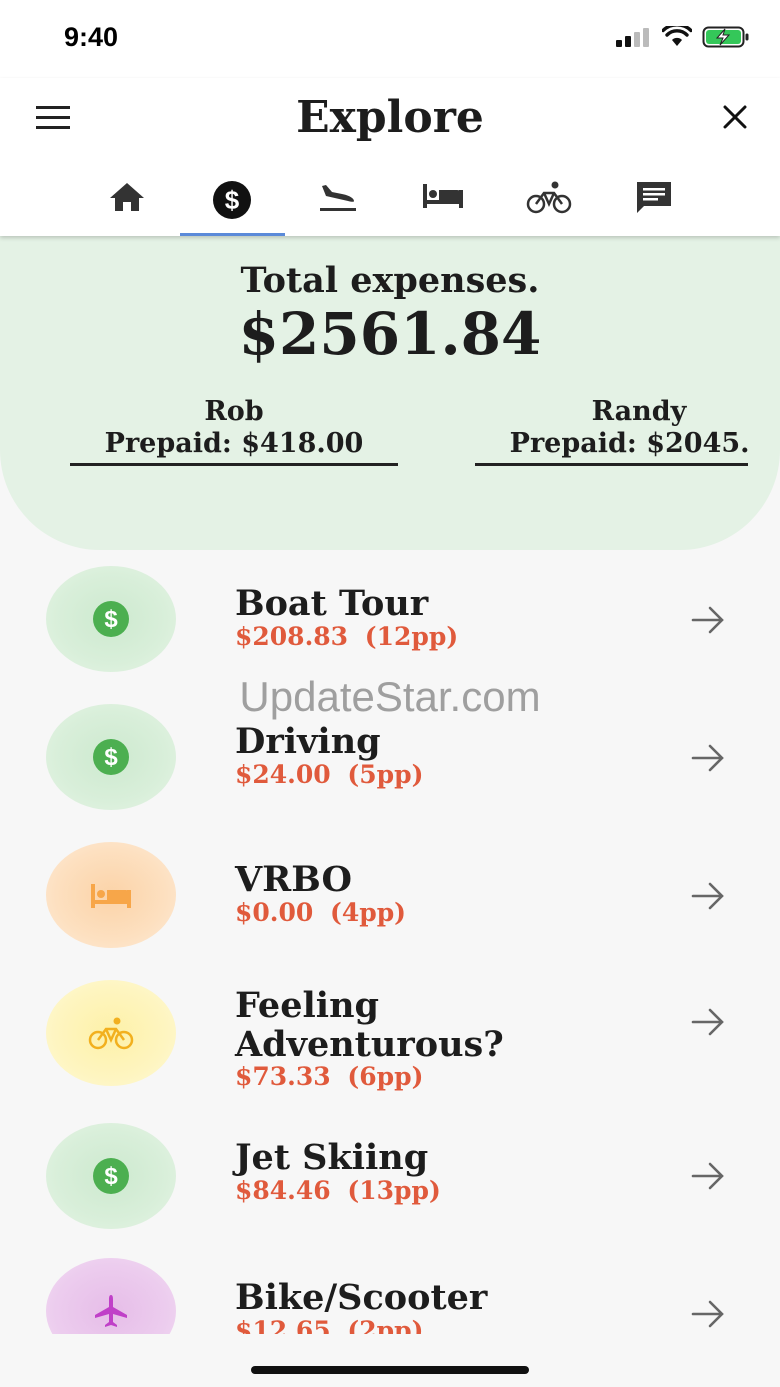 The width and height of the screenshot is (780, 1387). I want to click on expense-price: $73.33 (6pp), so click(329, 1076).